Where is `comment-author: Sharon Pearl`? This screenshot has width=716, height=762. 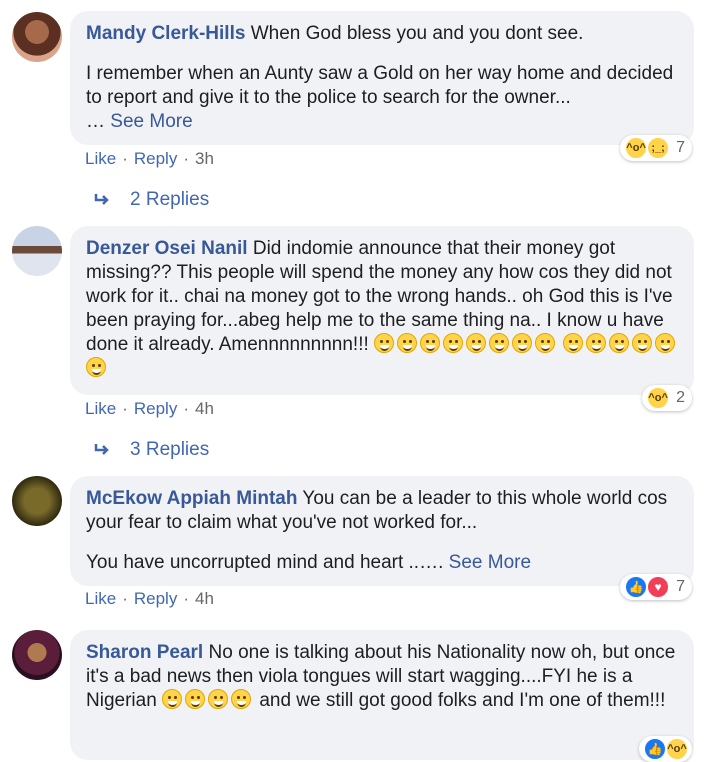 comment-author: Sharon Pearl is located at coordinates (144, 652).